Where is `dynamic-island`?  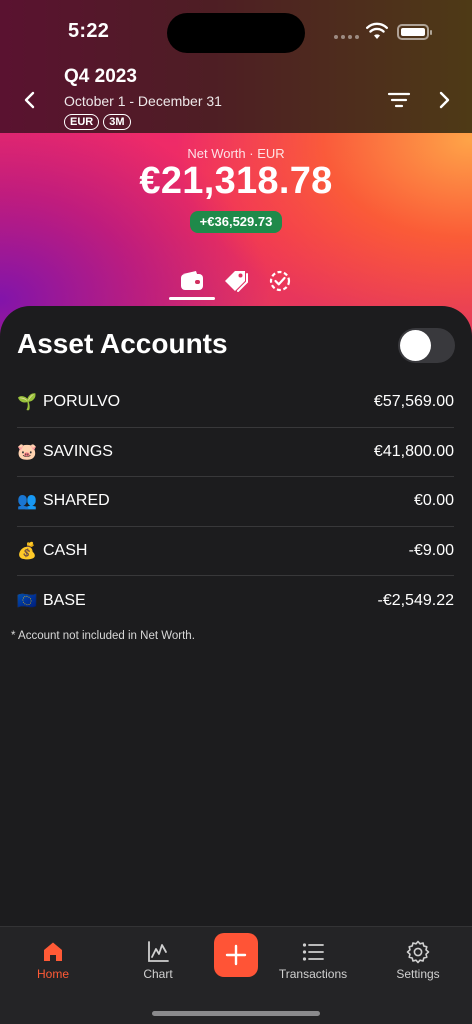 dynamic-island is located at coordinates (236, 33).